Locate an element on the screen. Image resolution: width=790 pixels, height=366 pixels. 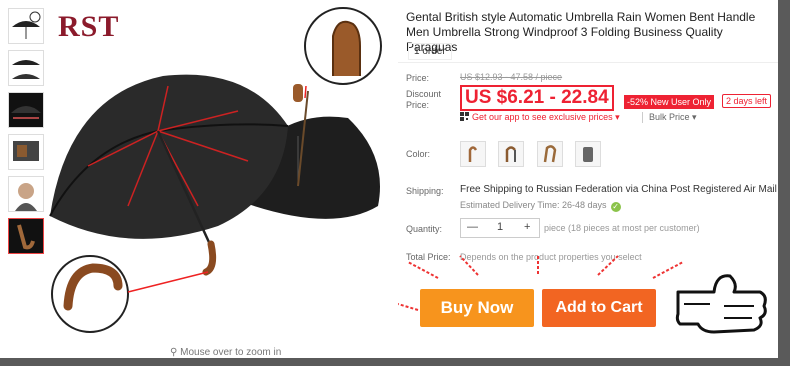
quantity-increase-button: + is located at coordinates (527, 227).